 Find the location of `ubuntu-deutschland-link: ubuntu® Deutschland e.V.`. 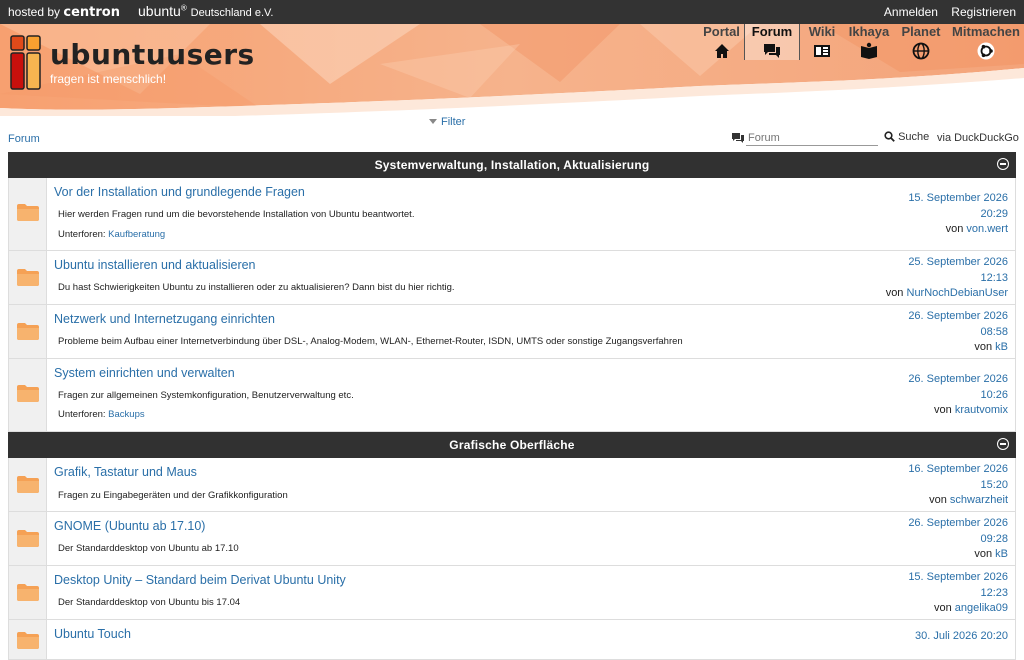

ubuntu-deutschland-link: ubuntu® Deutschland e.V. is located at coordinates (205, 11).